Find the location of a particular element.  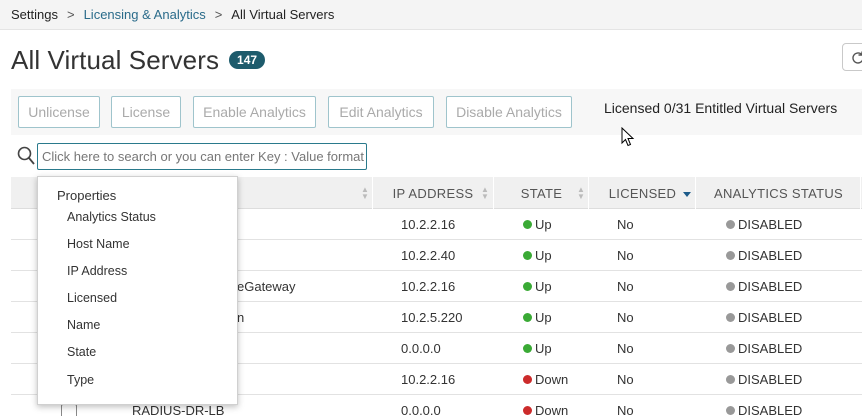

count-badge: 147 is located at coordinates (247, 60).